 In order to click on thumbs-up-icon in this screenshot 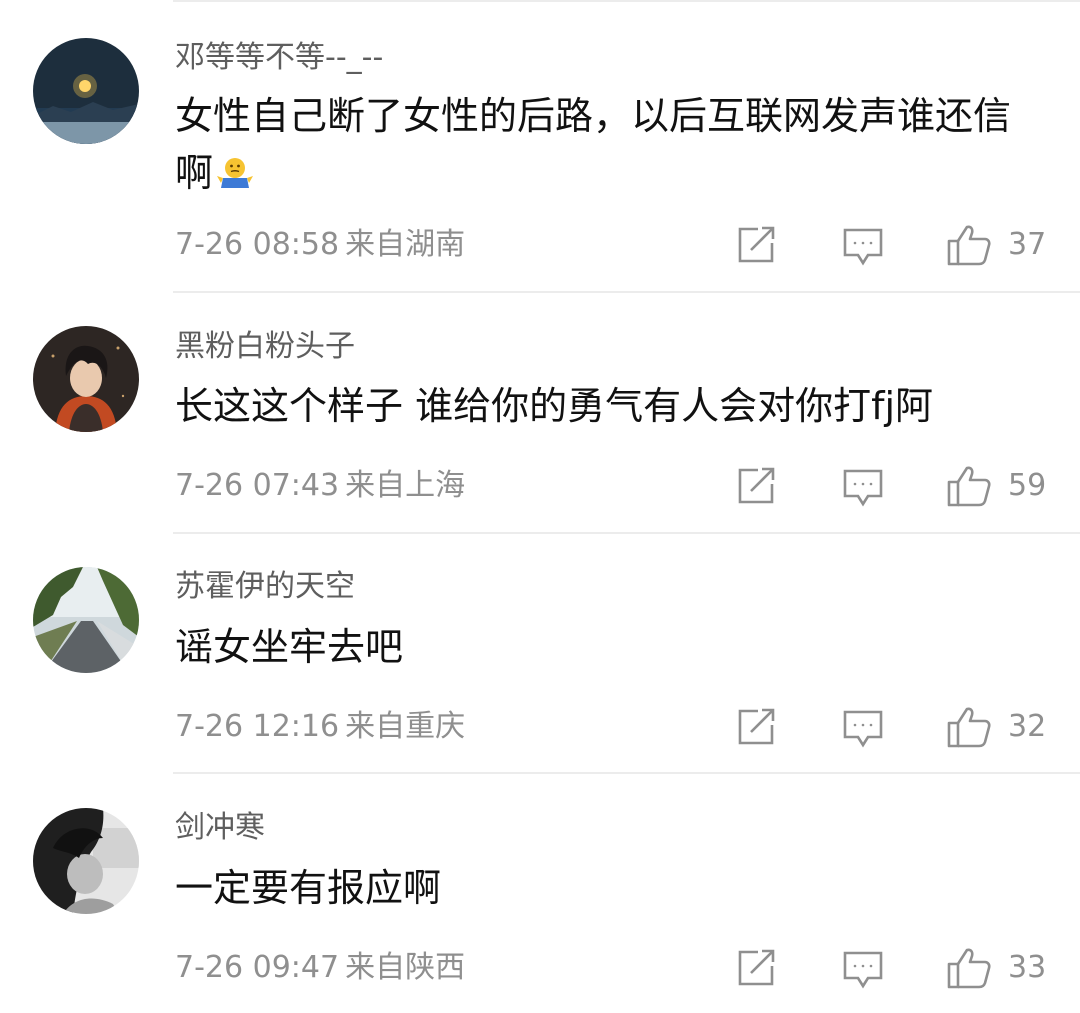, I will do `click(969, 968)`.